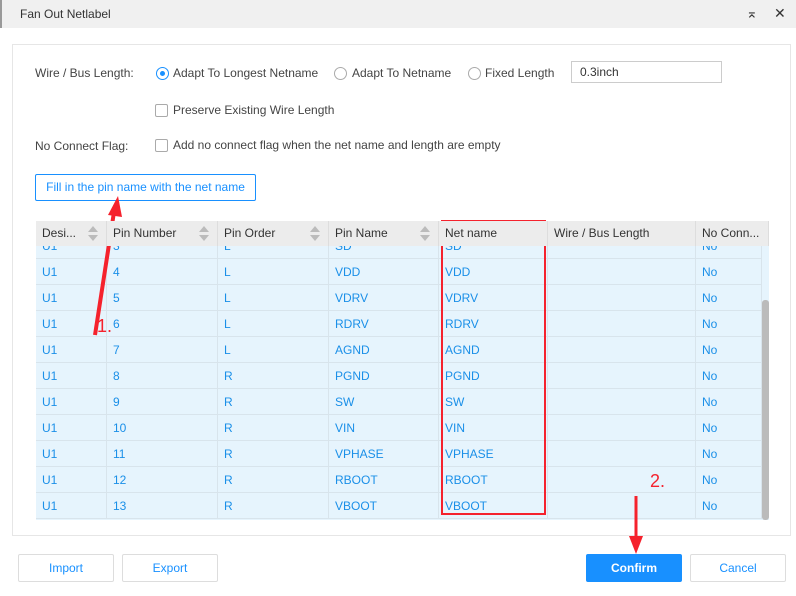  Describe the element at coordinates (384, 298) in the screenshot. I see `cell-pin-name: VDRV` at that location.